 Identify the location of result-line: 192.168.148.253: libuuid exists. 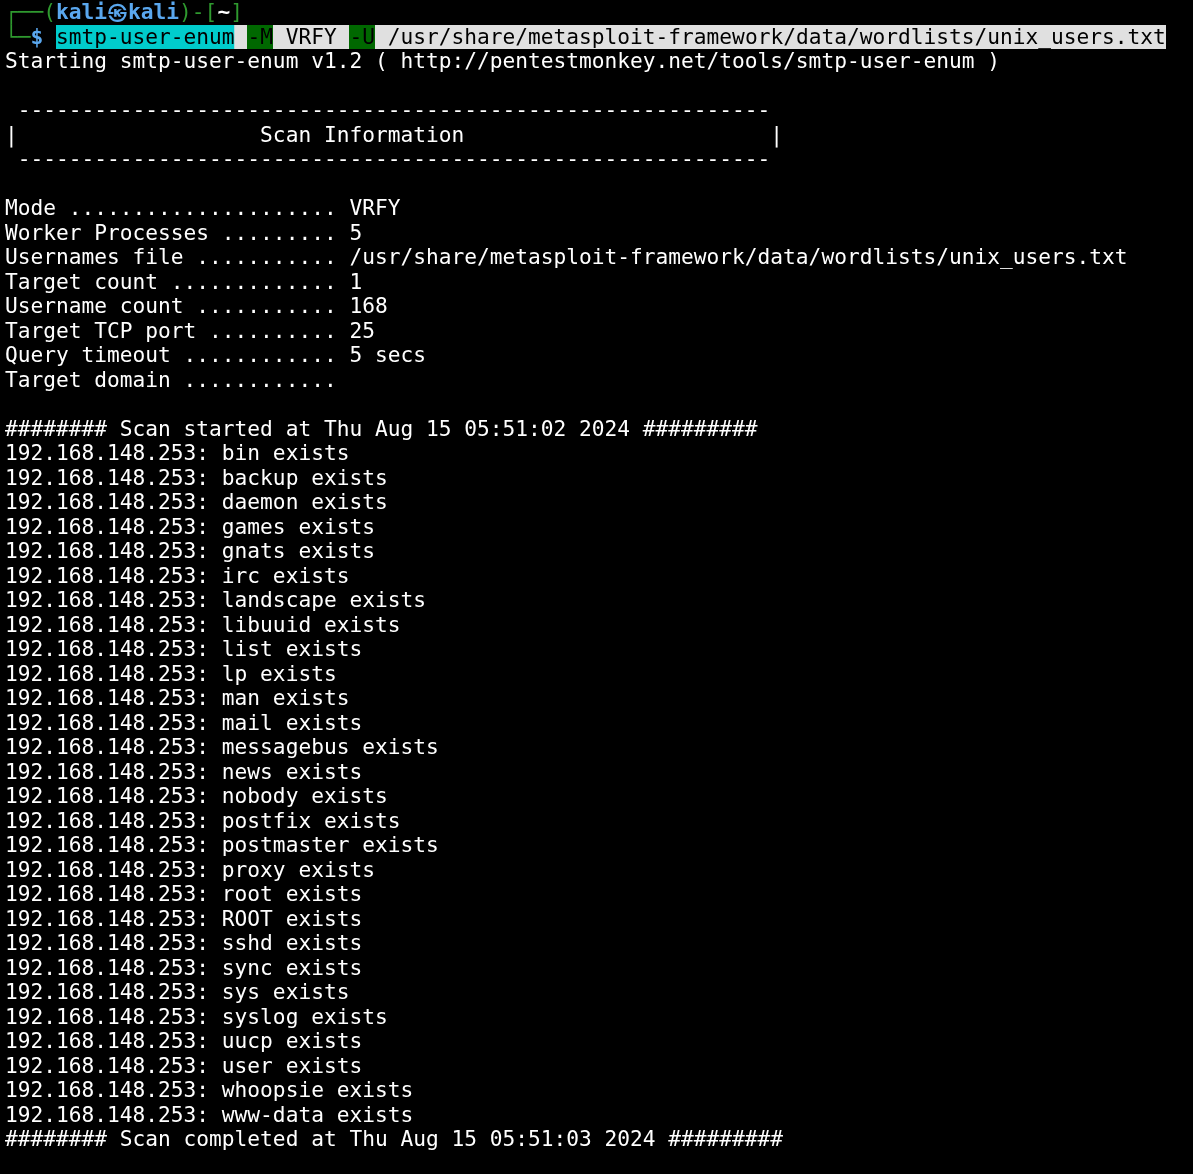
(203, 624).